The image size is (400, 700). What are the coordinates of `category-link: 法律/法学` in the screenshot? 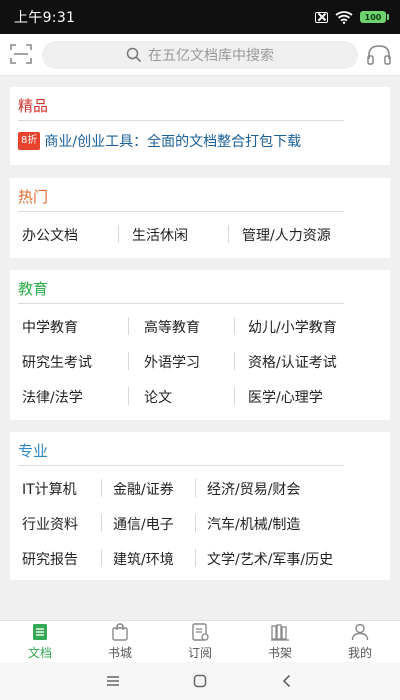 It's located at (52, 397).